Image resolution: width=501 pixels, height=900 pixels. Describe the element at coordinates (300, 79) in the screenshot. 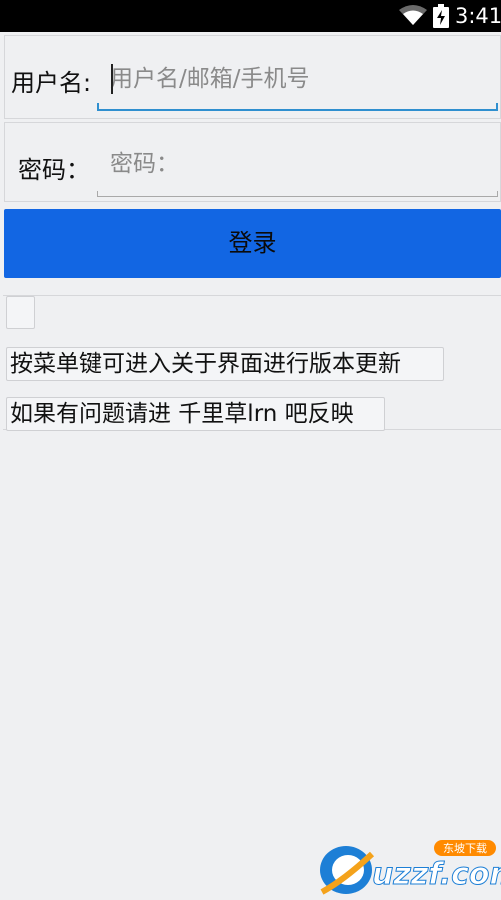

I see `username-input` at that location.